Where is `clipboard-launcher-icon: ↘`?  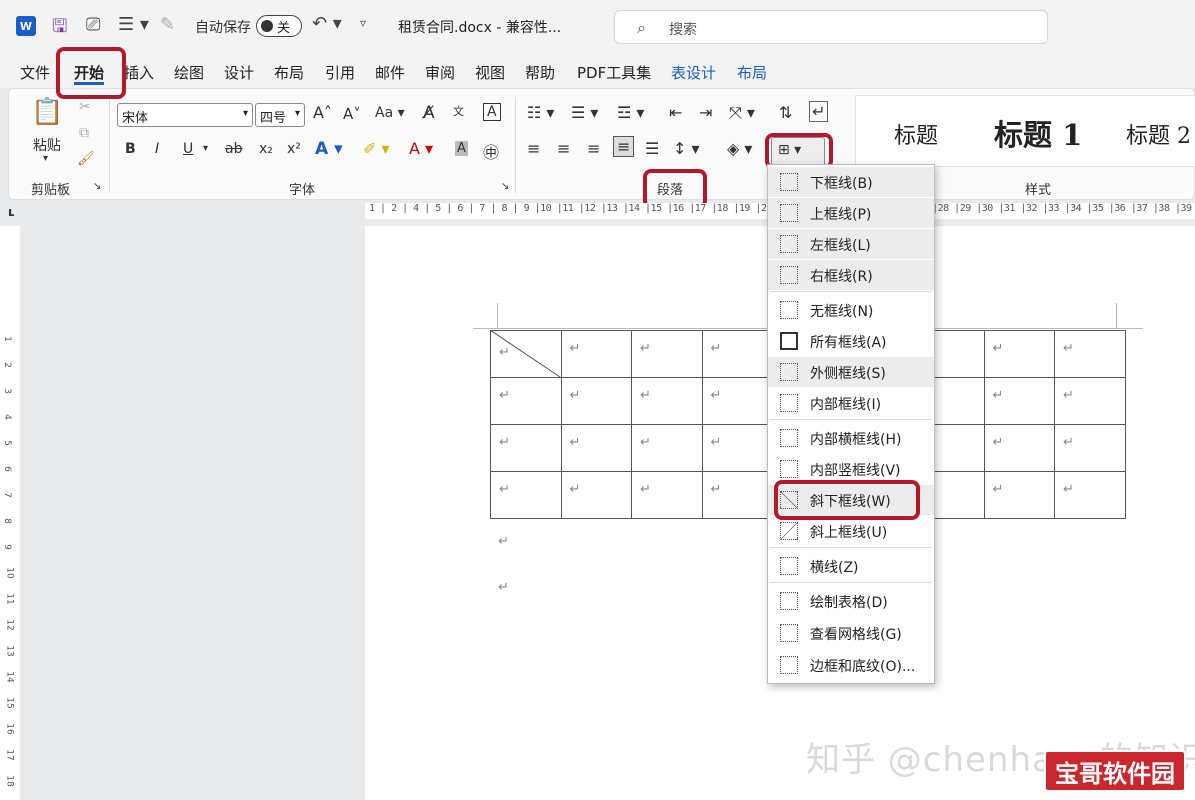 clipboard-launcher-icon: ↘ is located at coordinates (97, 186).